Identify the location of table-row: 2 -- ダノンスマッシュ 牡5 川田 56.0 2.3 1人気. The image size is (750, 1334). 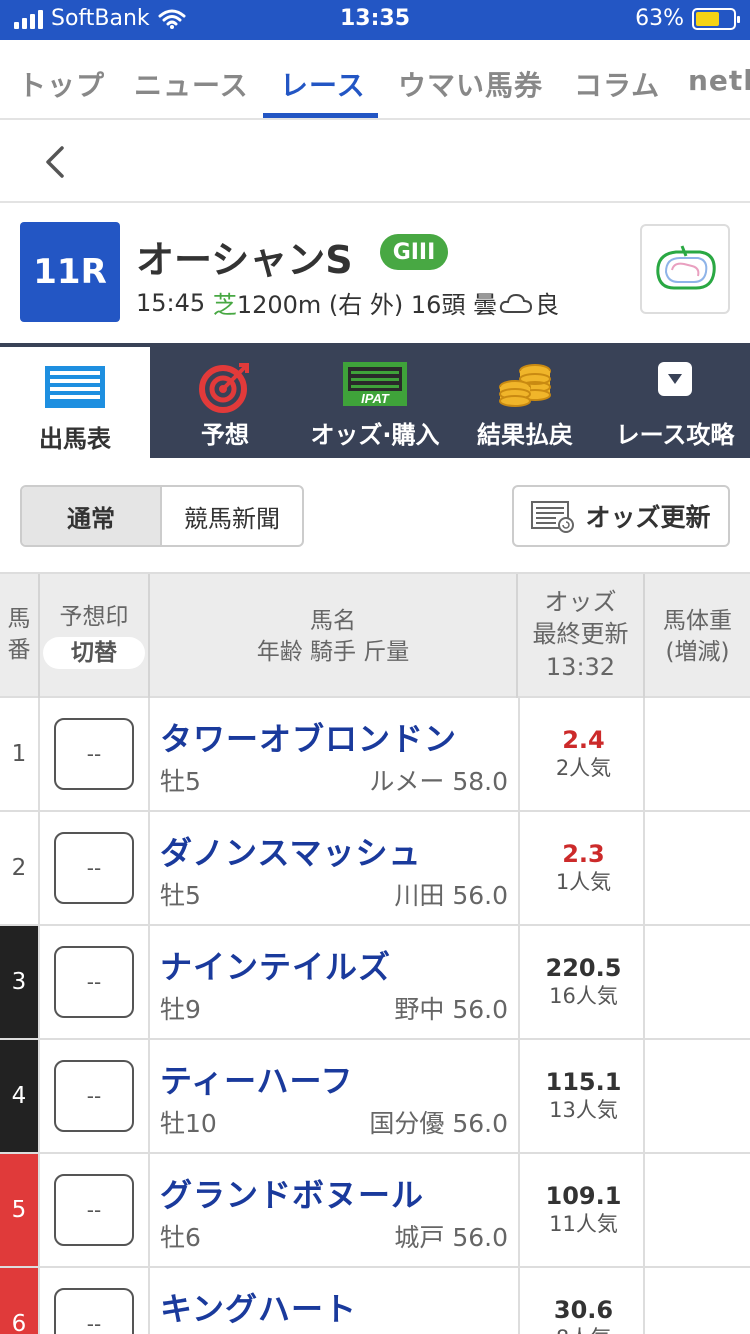
(375, 869).